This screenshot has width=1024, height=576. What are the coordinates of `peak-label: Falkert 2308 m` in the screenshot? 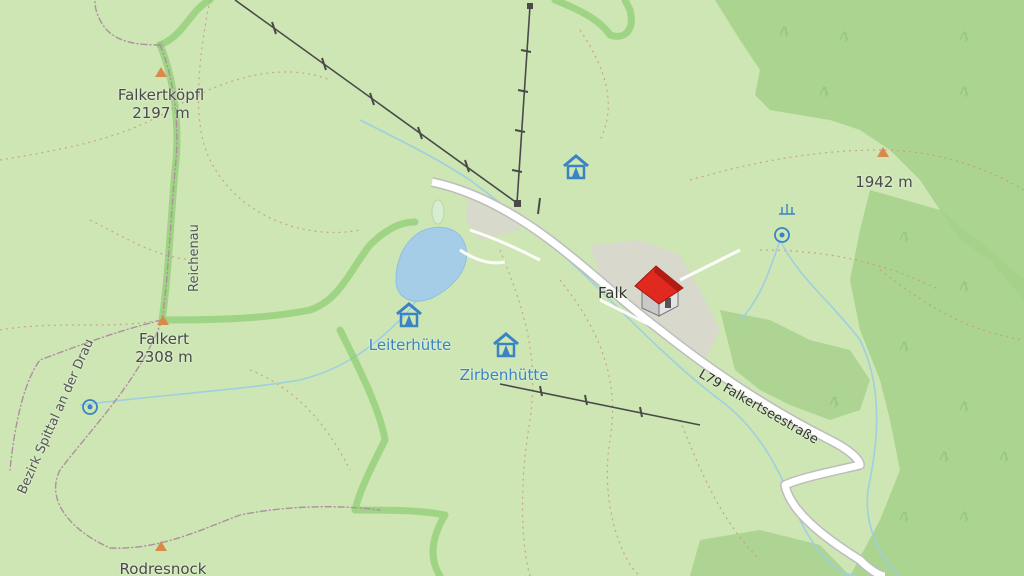 It's located at (164, 348).